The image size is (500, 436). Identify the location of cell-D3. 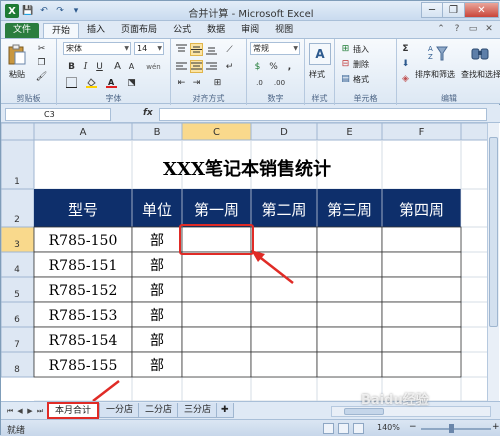
(284, 239).